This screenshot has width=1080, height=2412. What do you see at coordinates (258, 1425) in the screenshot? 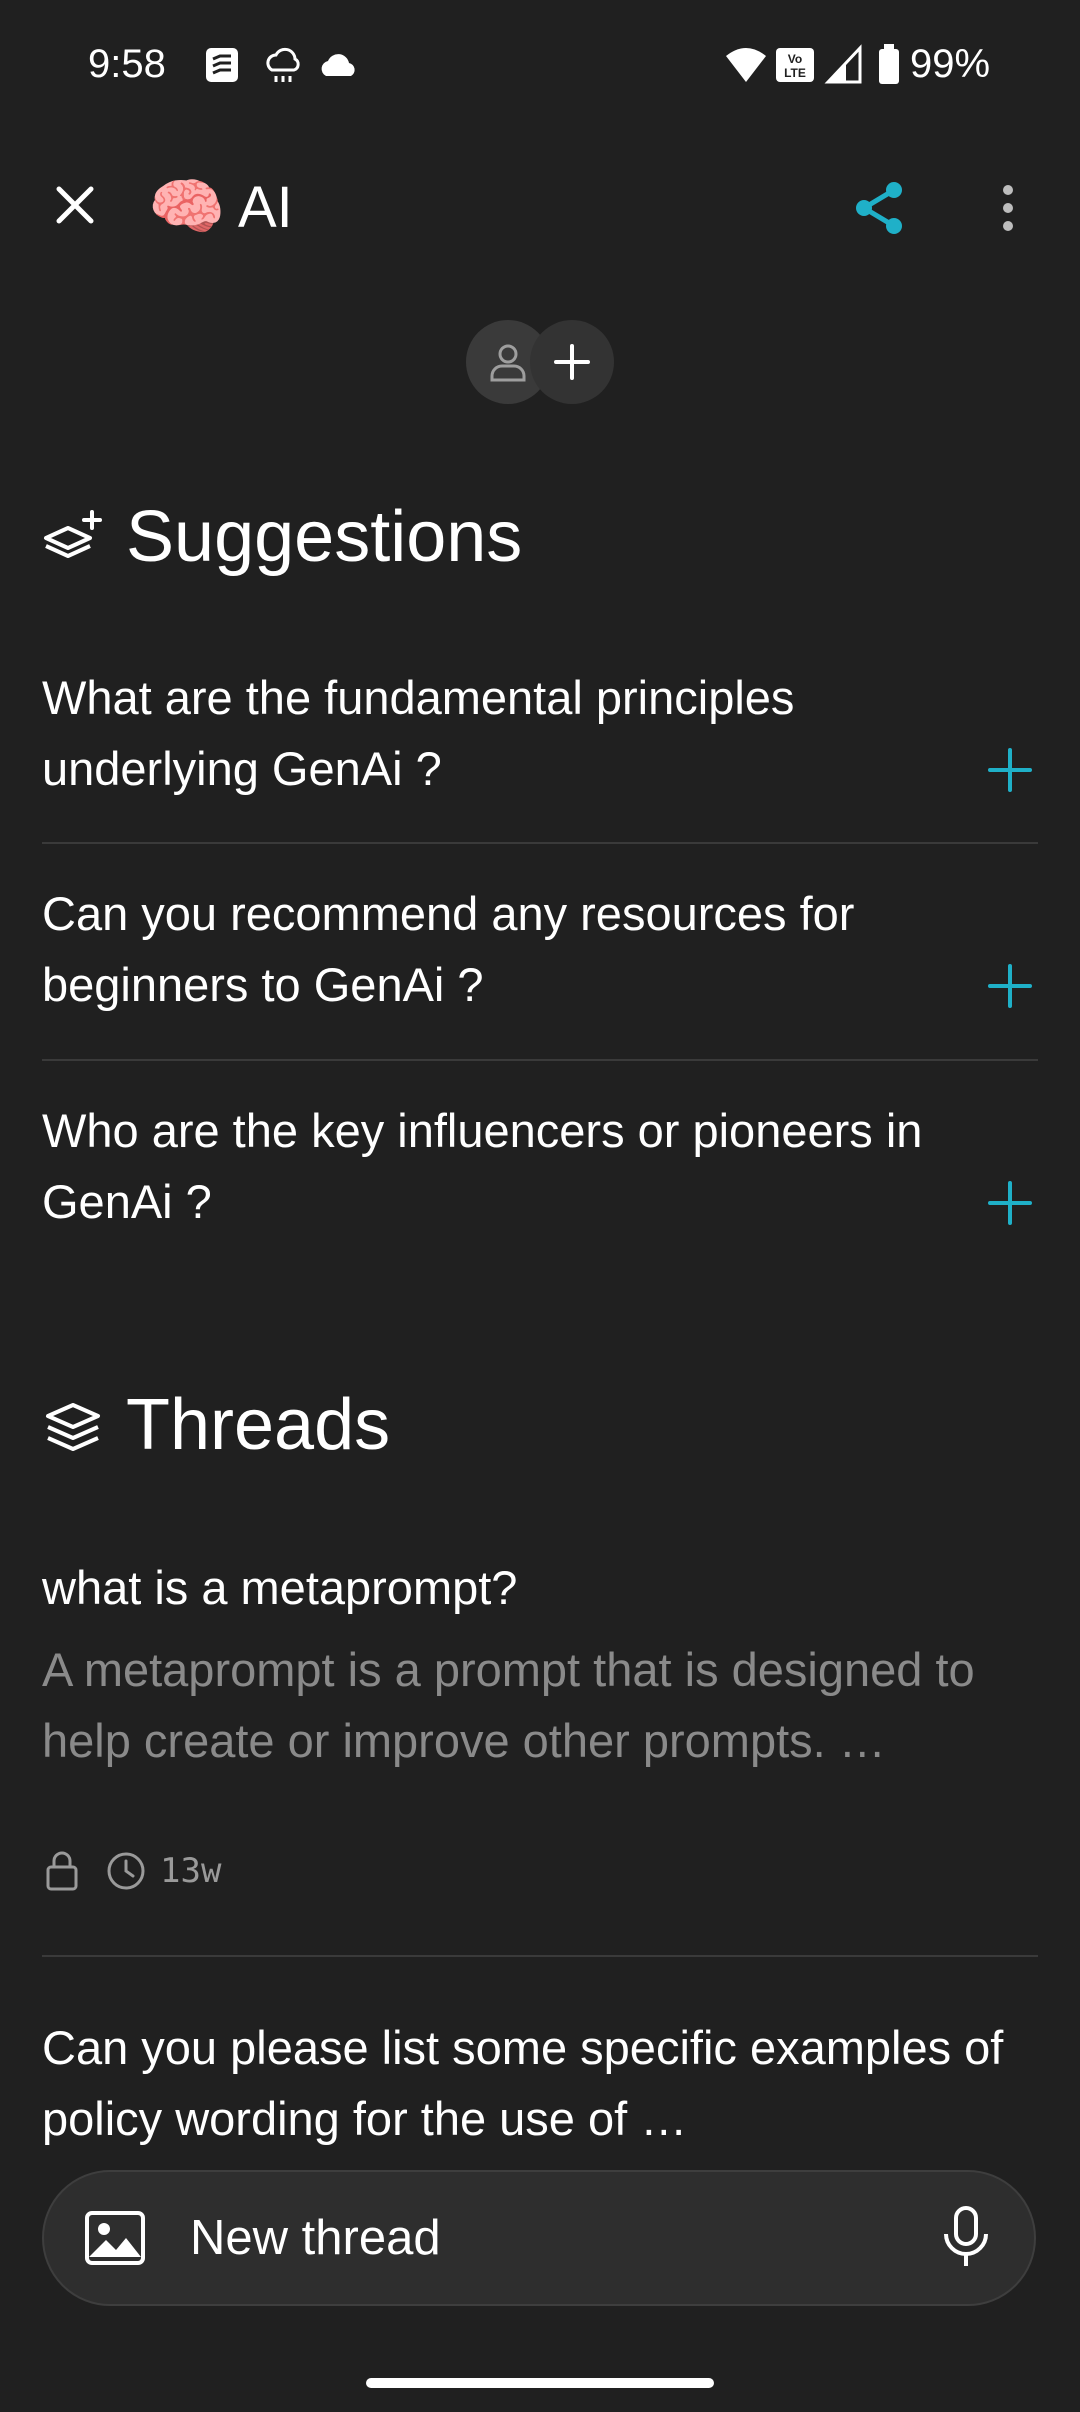
I see `threads-heading: Threads` at bounding box center [258, 1425].